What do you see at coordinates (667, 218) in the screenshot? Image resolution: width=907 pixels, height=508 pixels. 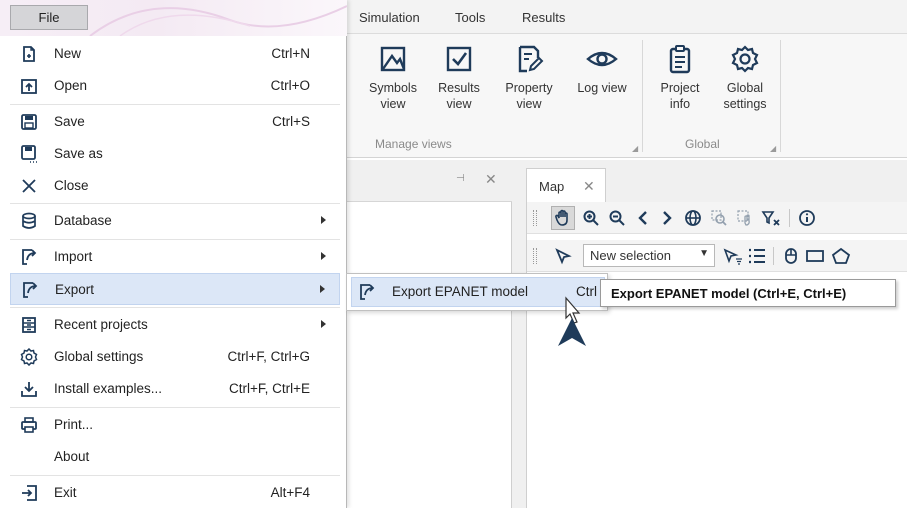 I see `next-view-icon` at bounding box center [667, 218].